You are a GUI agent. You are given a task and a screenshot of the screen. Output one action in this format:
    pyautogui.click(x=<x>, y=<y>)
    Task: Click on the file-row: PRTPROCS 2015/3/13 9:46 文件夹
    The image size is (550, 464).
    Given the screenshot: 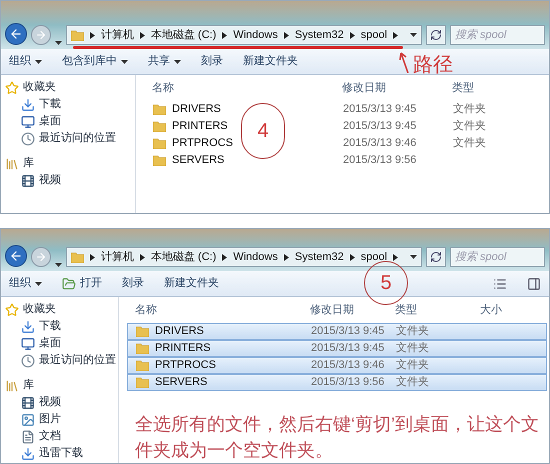 What is the action you would take?
    pyautogui.click(x=337, y=365)
    